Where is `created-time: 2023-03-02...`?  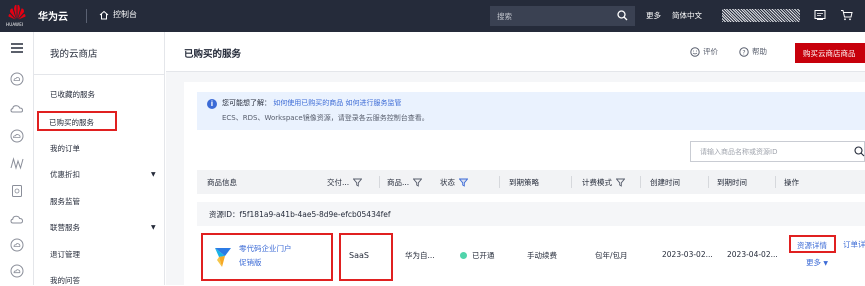 created-time: 2023-03-02... is located at coordinates (687, 254).